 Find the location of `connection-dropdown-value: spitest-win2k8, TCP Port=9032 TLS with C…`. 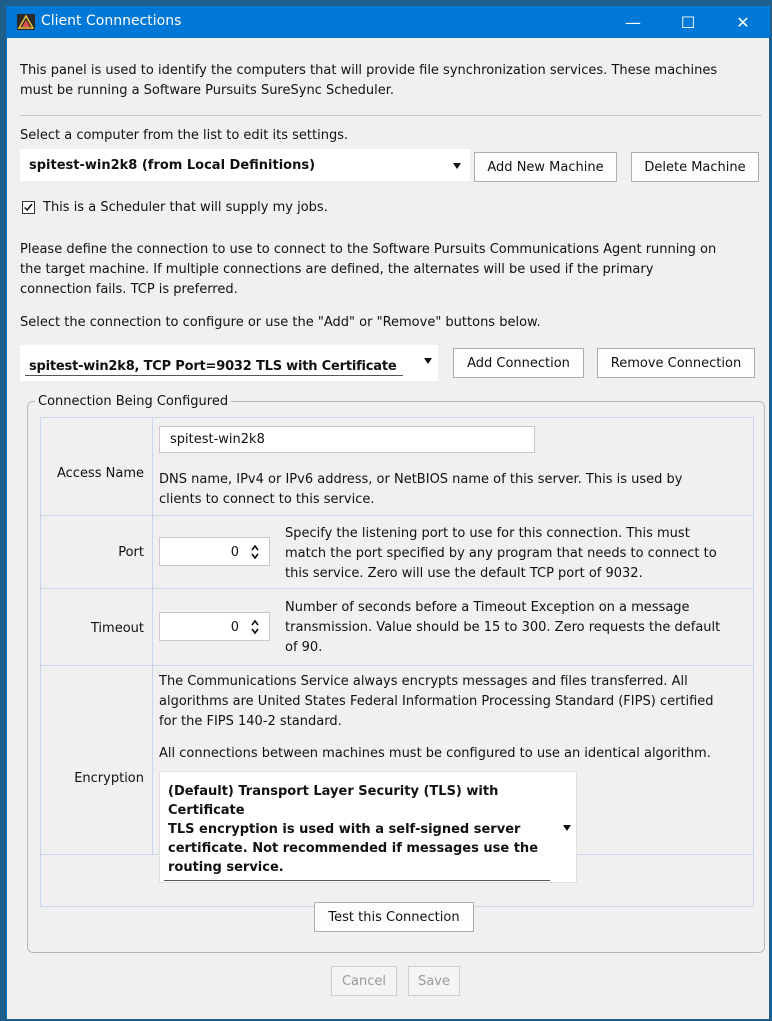

connection-dropdown-value: spitest-win2k8, TCP Port=9032 TLS with C… is located at coordinates (213, 366).